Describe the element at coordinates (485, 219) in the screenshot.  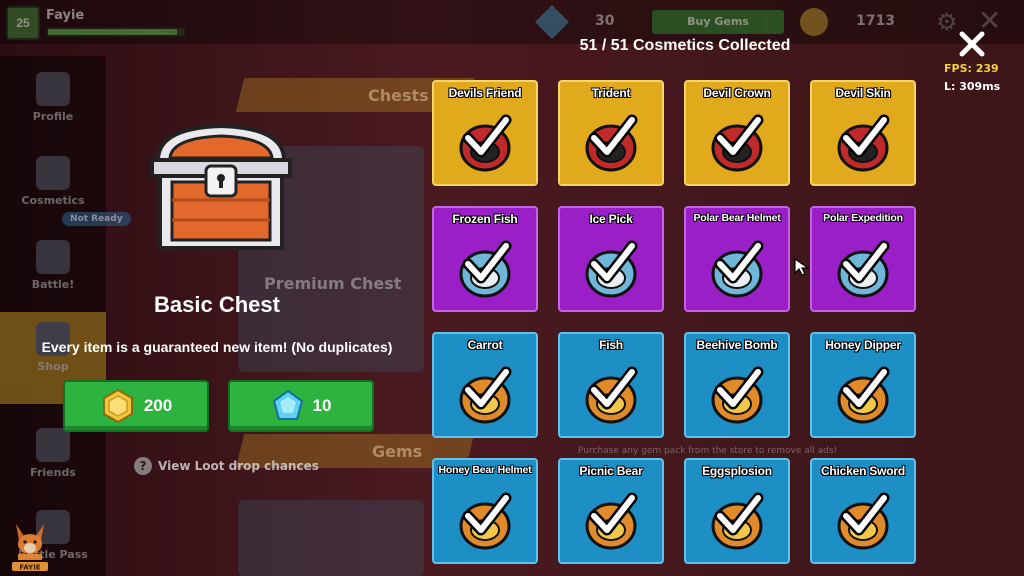
I see `cosmetic-name: Frozen Fish` at that location.